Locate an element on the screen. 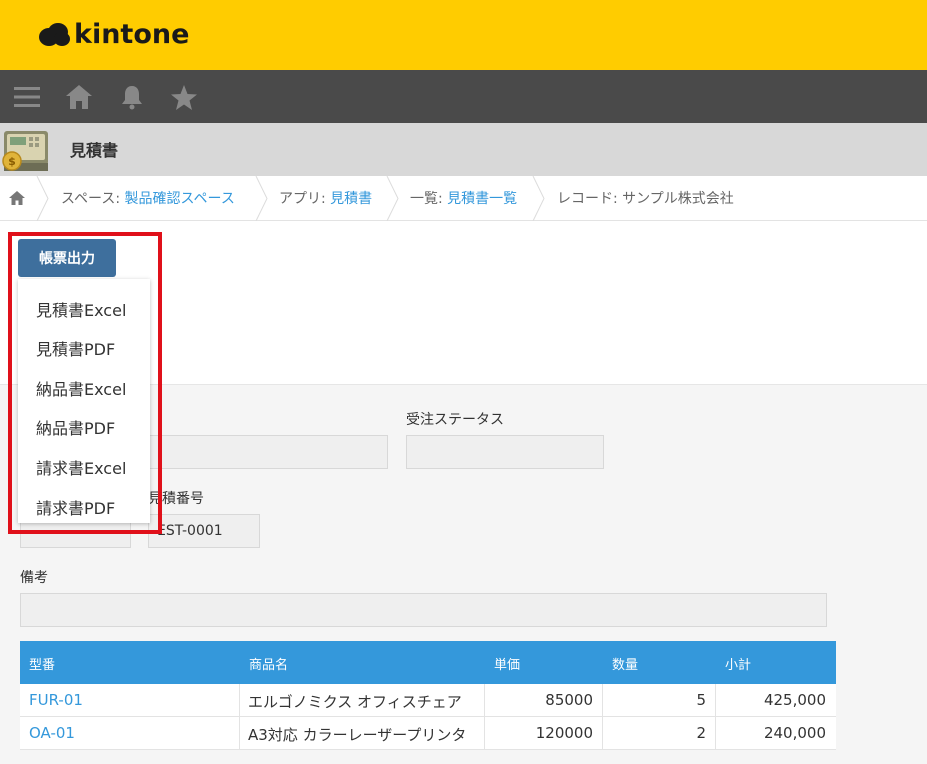 Image resolution: width=927 pixels, height=764 pixels. cash-register-app-icon: $ is located at coordinates (26, 150).